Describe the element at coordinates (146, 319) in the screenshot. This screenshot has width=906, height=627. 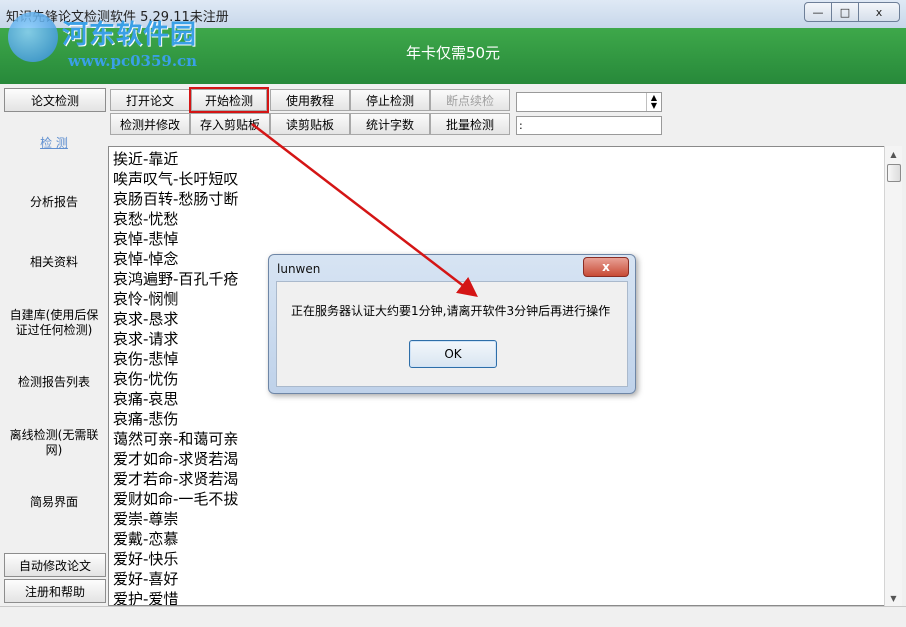
I see `text-line: 哀求-恳求` at that location.